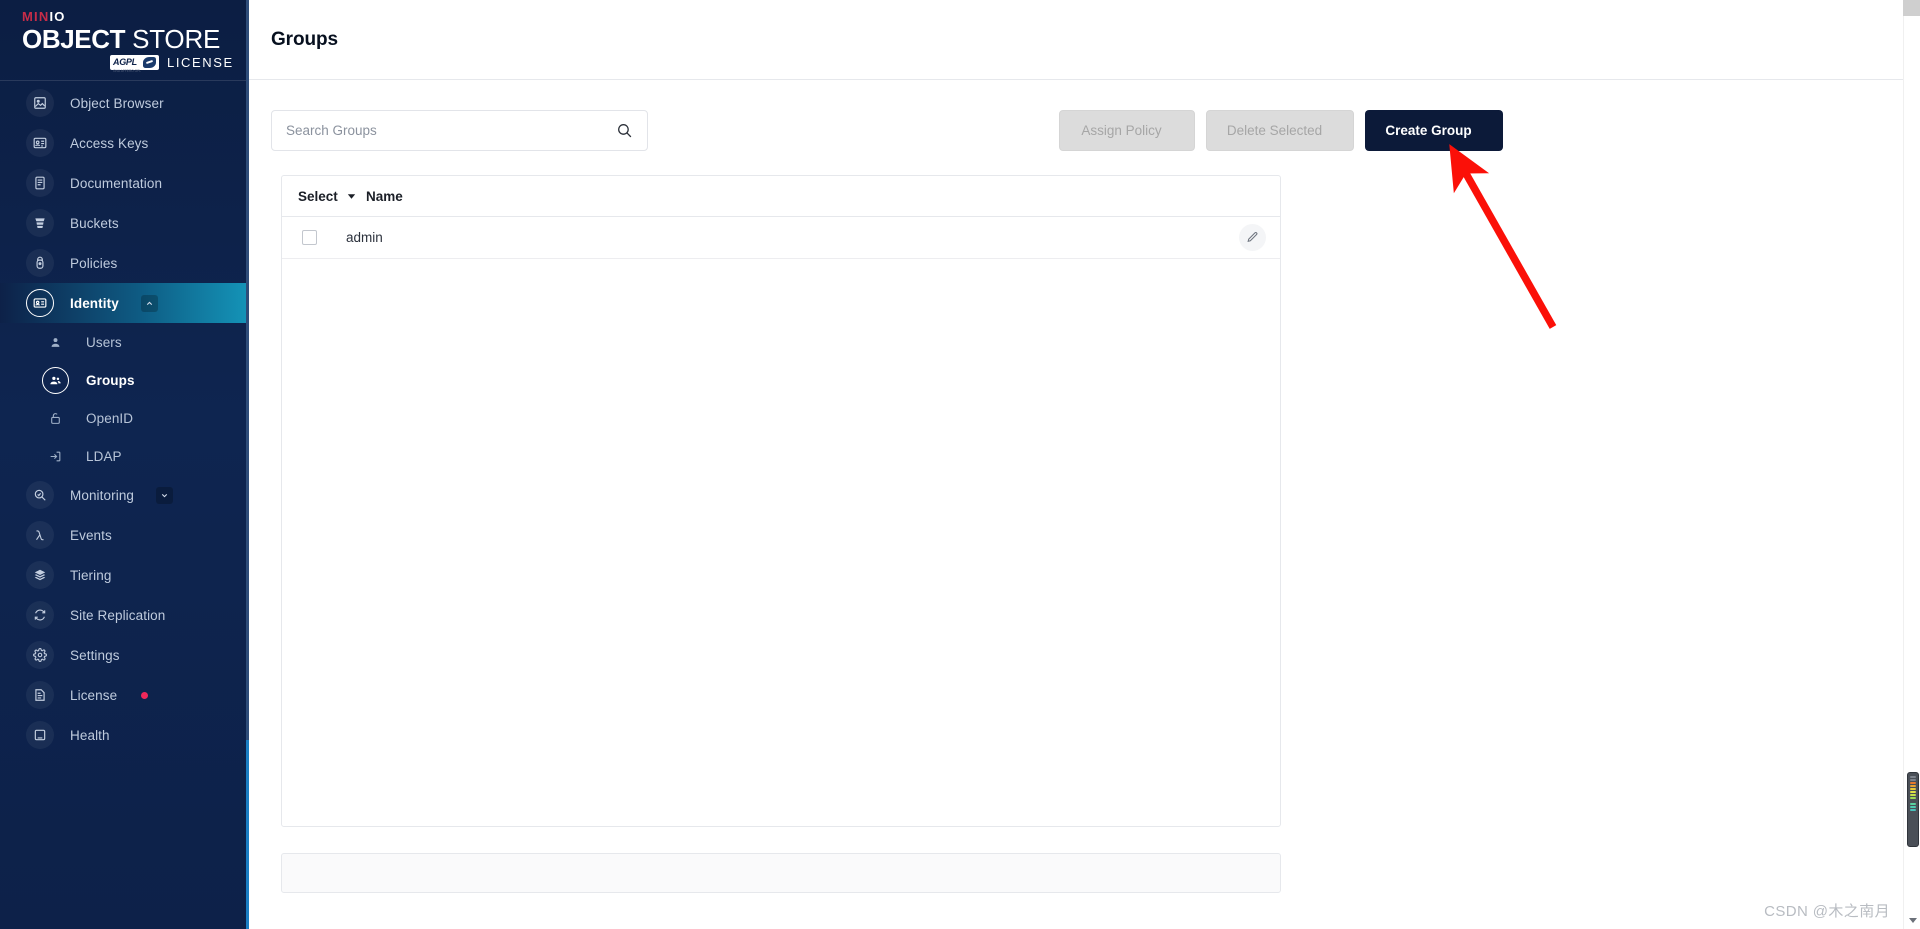  I want to click on sidebar-item-openid: OpenID, so click(124, 418).